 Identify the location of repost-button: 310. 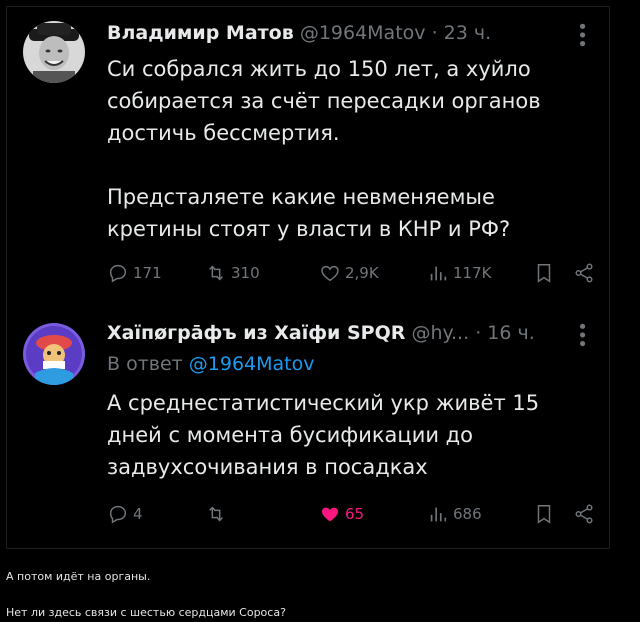
(232, 273).